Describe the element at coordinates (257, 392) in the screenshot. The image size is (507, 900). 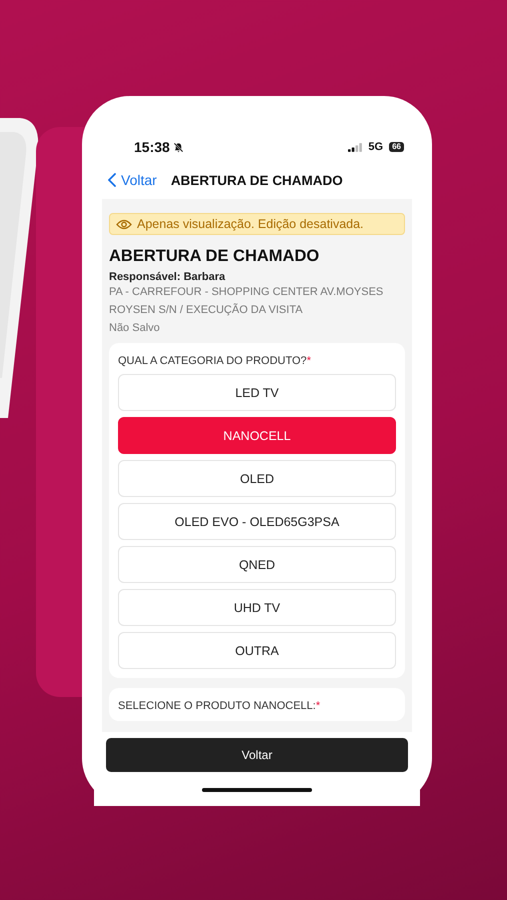
I see `option-button: LED TV` at that location.